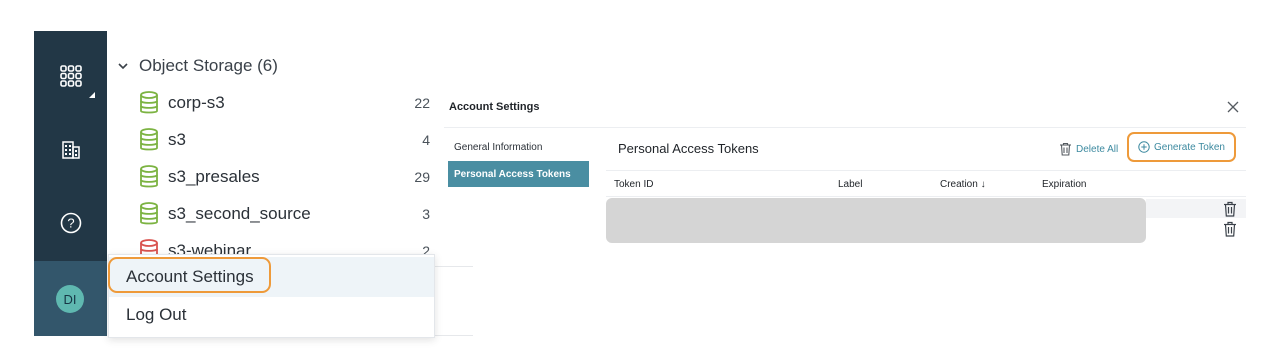 The height and width of the screenshot is (354, 1280). I want to click on nav-label: Personal Access Tokens, so click(512, 174).